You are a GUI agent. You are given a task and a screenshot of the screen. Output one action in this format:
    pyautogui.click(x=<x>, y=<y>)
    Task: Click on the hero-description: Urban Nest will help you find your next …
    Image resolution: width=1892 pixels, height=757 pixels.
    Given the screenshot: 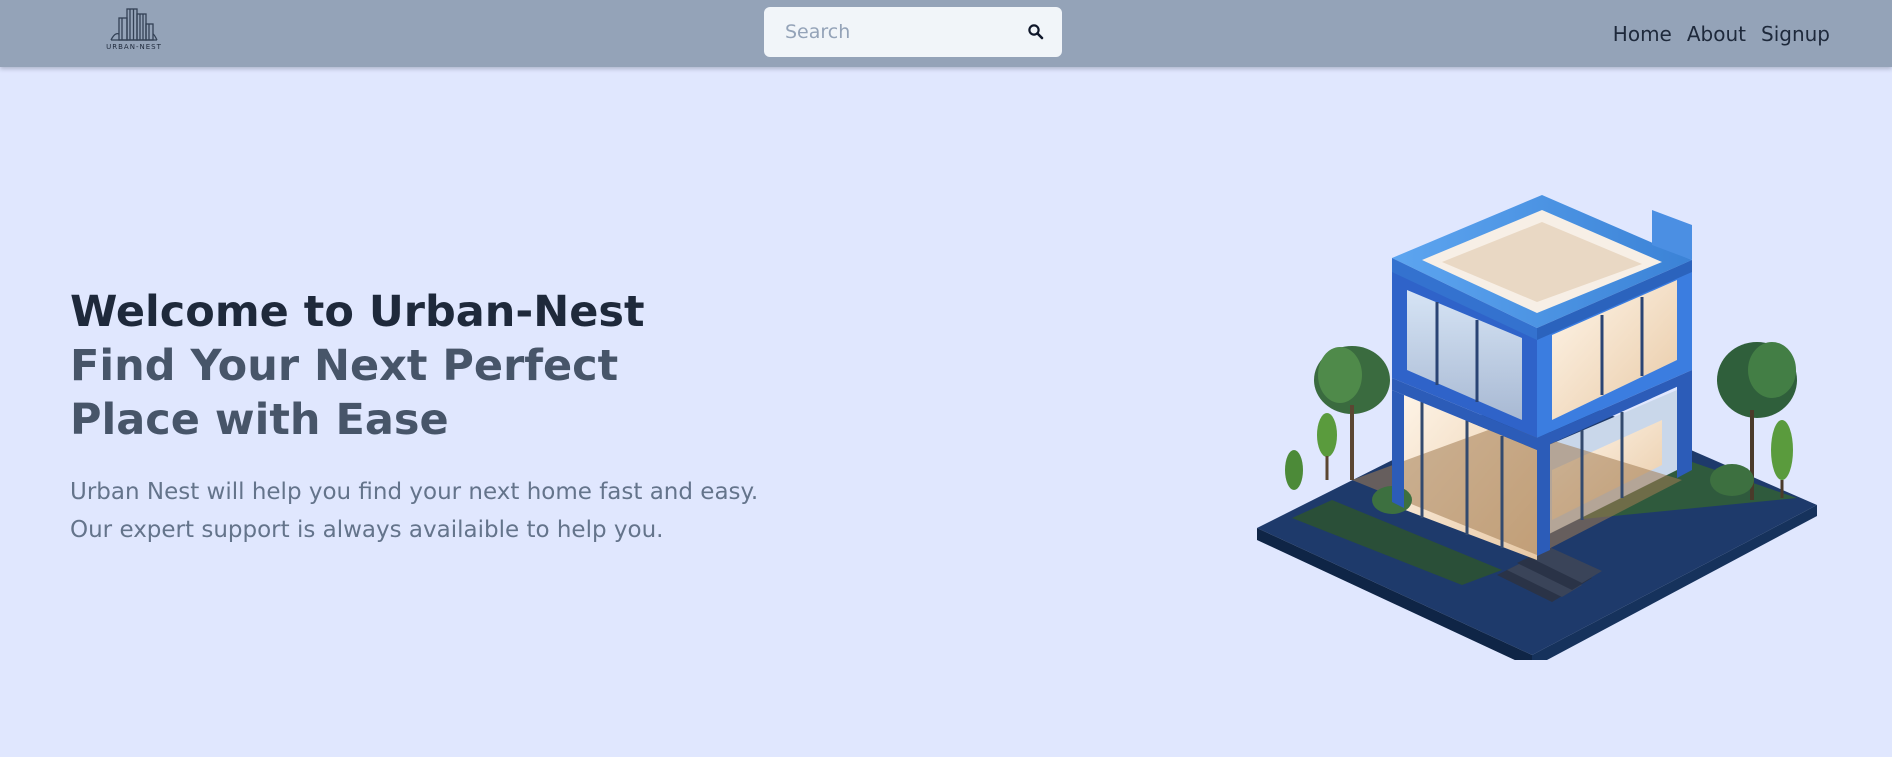 What is the action you would take?
    pyautogui.click(x=430, y=511)
    